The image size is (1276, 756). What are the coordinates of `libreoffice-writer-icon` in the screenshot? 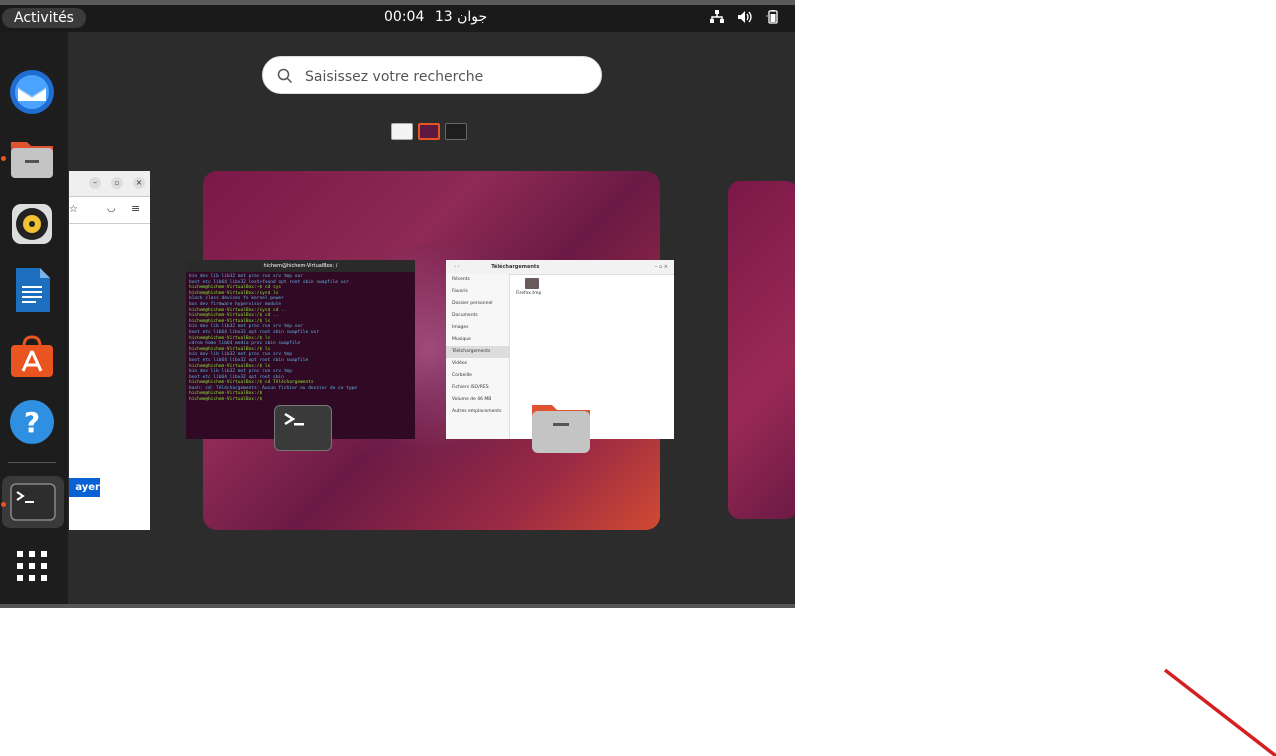 It's located at (33, 290).